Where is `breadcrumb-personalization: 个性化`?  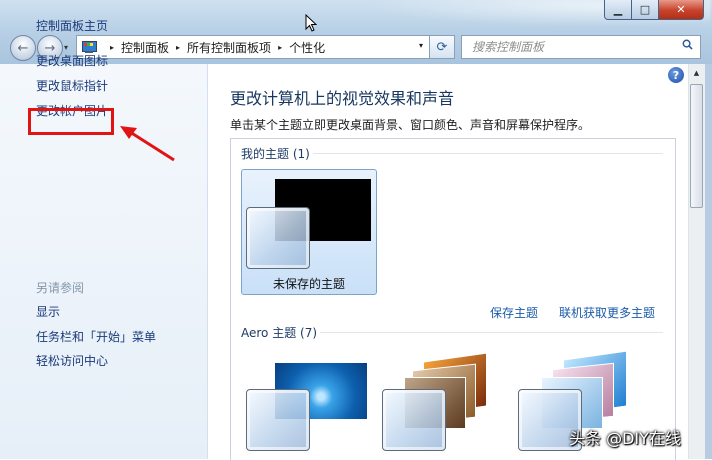 breadcrumb-personalization: 个性化 is located at coordinates (307, 47).